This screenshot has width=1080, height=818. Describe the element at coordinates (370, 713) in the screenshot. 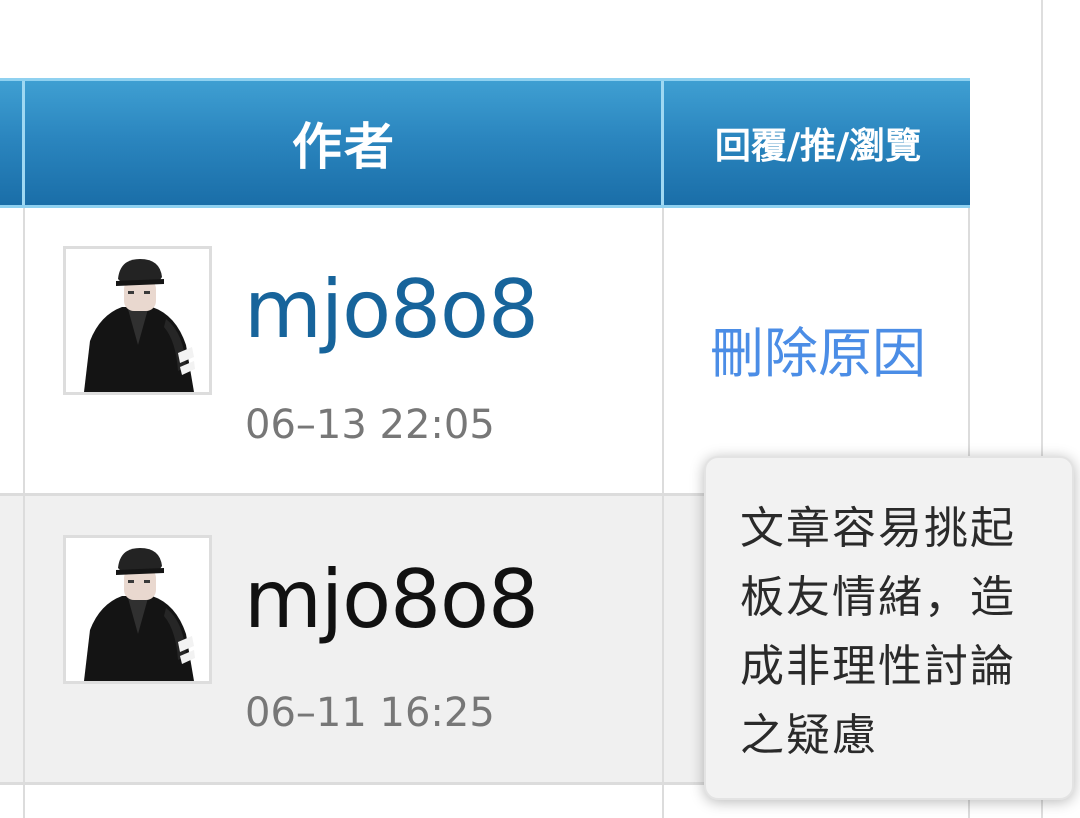

I see `post-timestamp: 06–11 16:25` at that location.